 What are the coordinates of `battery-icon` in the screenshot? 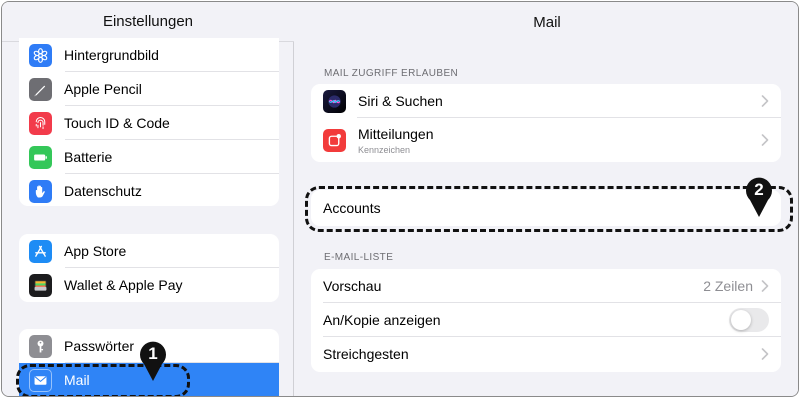 It's located at (40, 157).